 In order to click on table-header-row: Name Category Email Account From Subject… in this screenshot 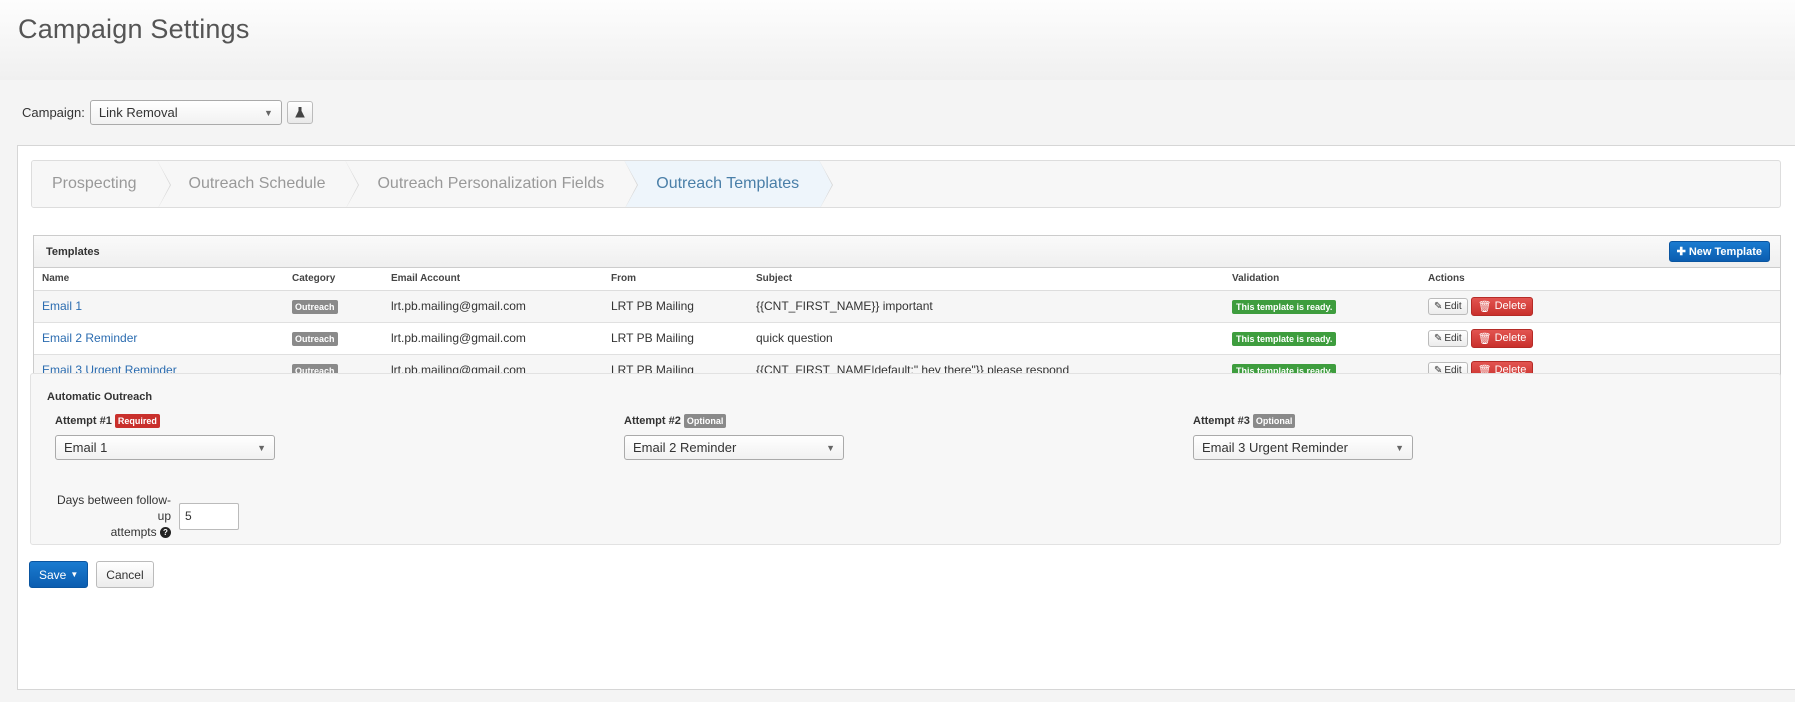, I will do `click(907, 279)`.